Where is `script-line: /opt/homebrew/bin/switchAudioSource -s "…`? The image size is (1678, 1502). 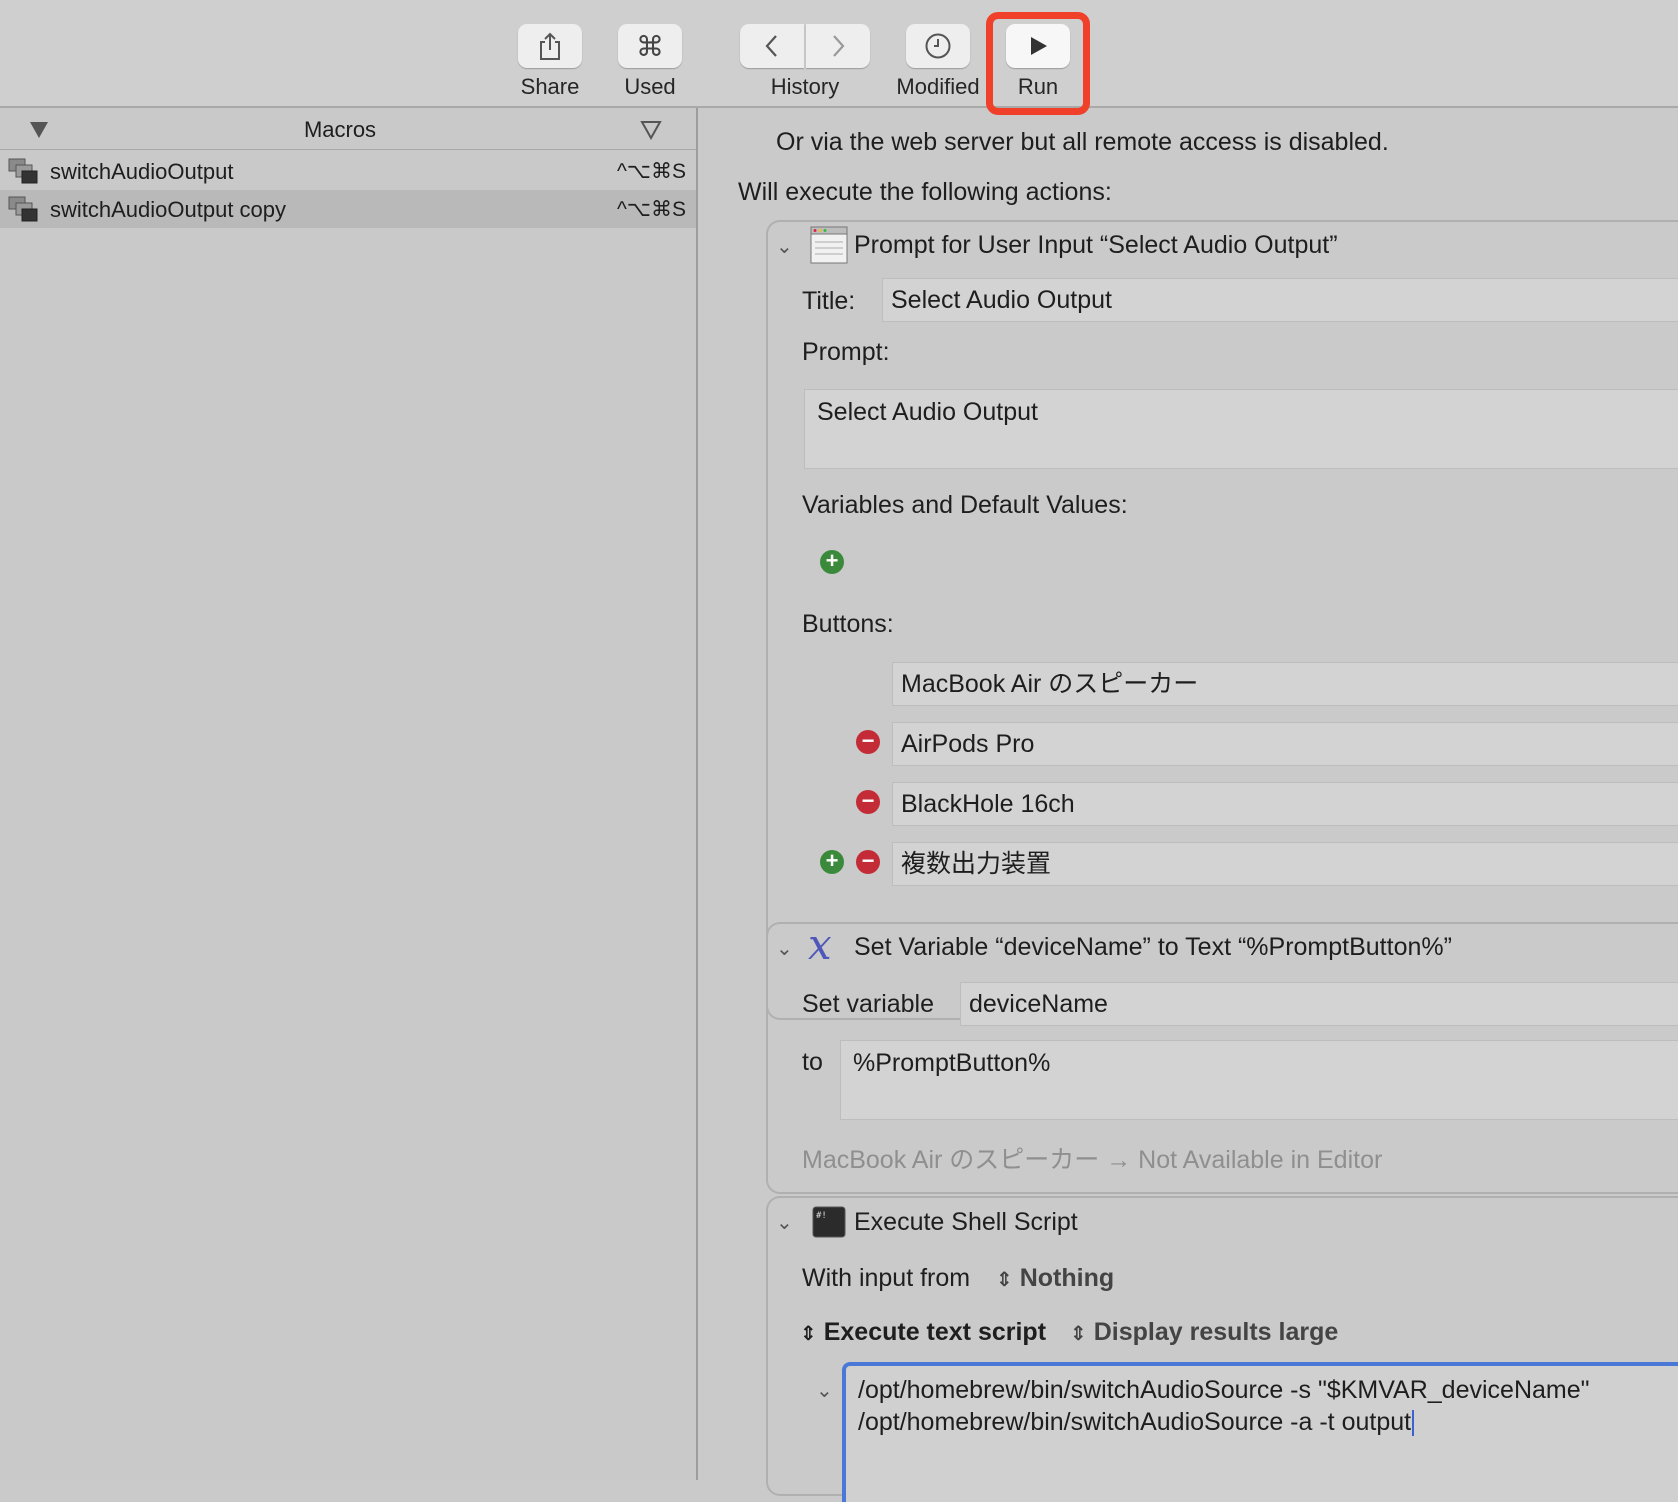
script-line: /opt/homebrew/bin/switchAudioSource -s "… is located at coordinates (1224, 1390).